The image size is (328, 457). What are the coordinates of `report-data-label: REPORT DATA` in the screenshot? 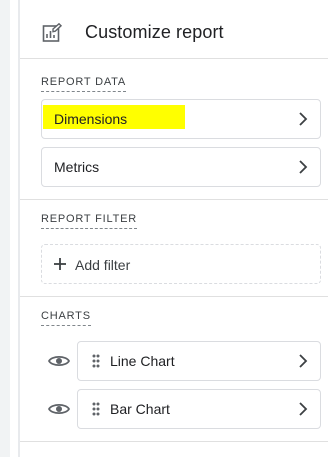 It's located at (83, 84).